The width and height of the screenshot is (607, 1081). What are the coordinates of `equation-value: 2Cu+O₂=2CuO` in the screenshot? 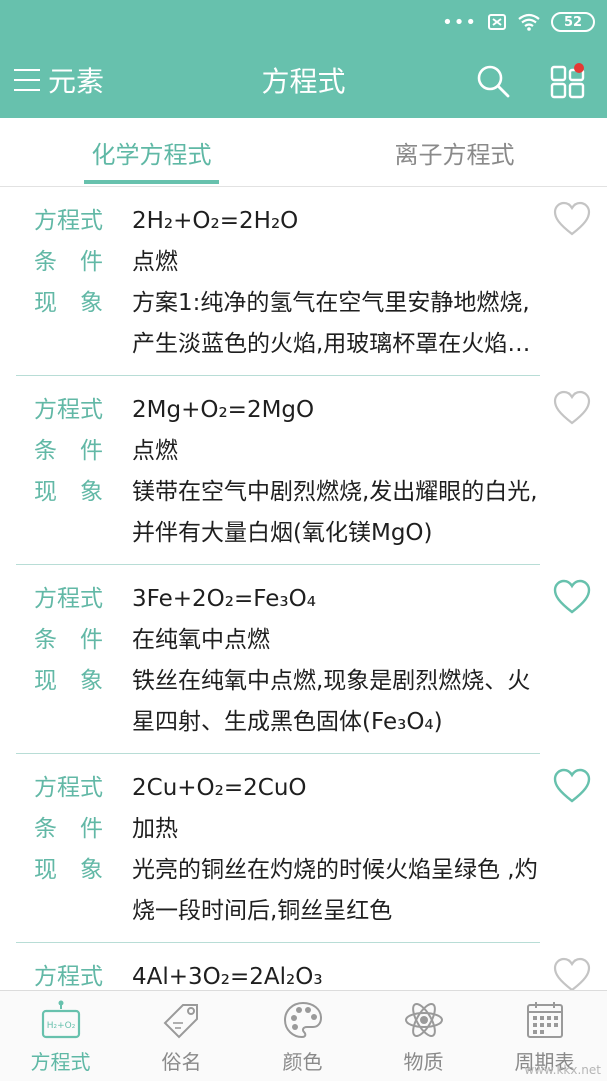 It's located at (219, 788).